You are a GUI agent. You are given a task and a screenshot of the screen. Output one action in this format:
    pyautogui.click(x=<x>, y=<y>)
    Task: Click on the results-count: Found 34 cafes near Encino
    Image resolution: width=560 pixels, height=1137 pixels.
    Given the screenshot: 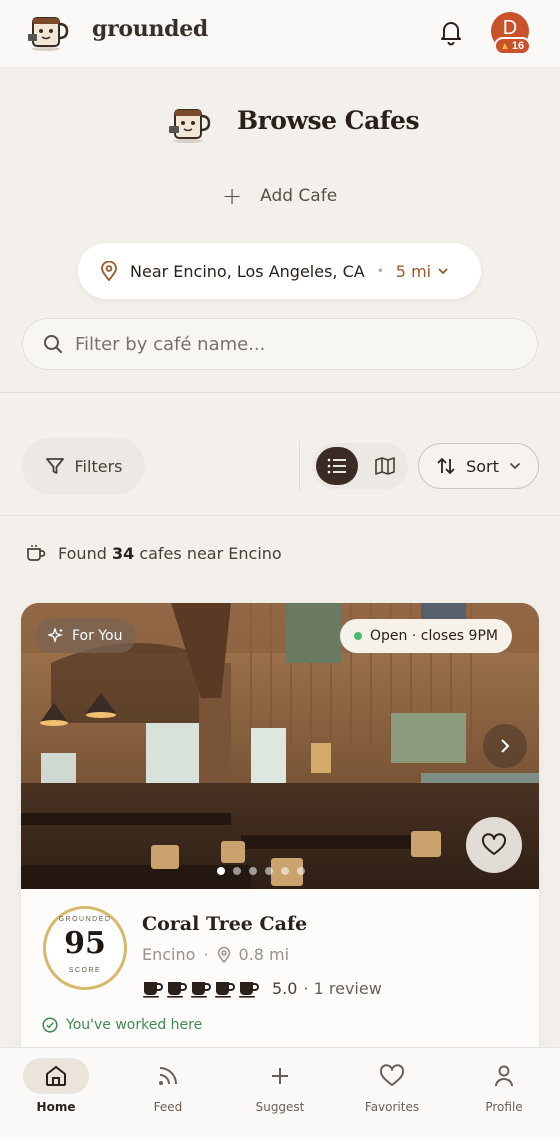 What is the action you would take?
    pyautogui.click(x=154, y=553)
    